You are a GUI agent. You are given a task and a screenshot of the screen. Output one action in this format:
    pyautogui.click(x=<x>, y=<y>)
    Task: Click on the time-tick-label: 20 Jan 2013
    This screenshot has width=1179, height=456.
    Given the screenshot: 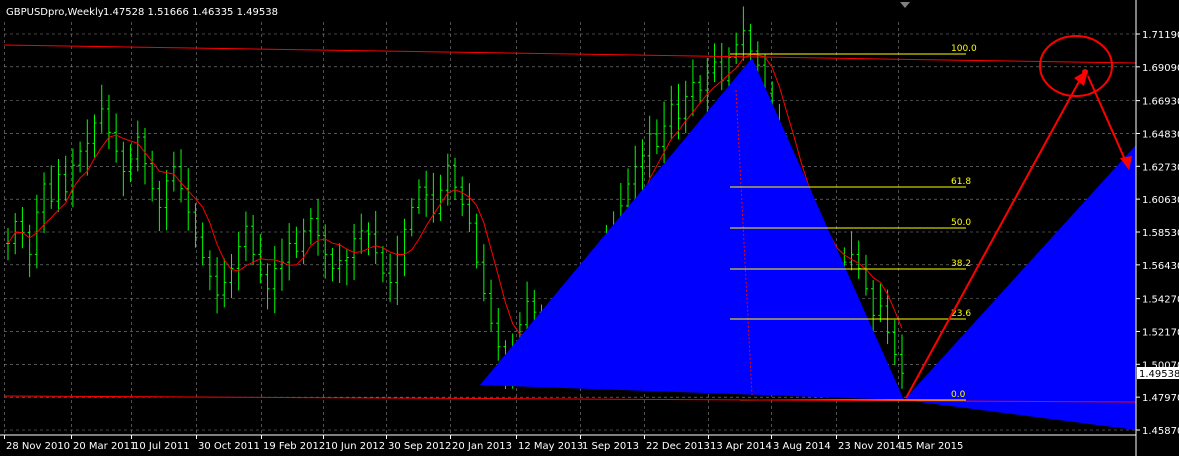 What is the action you would take?
    pyautogui.click(x=482, y=446)
    